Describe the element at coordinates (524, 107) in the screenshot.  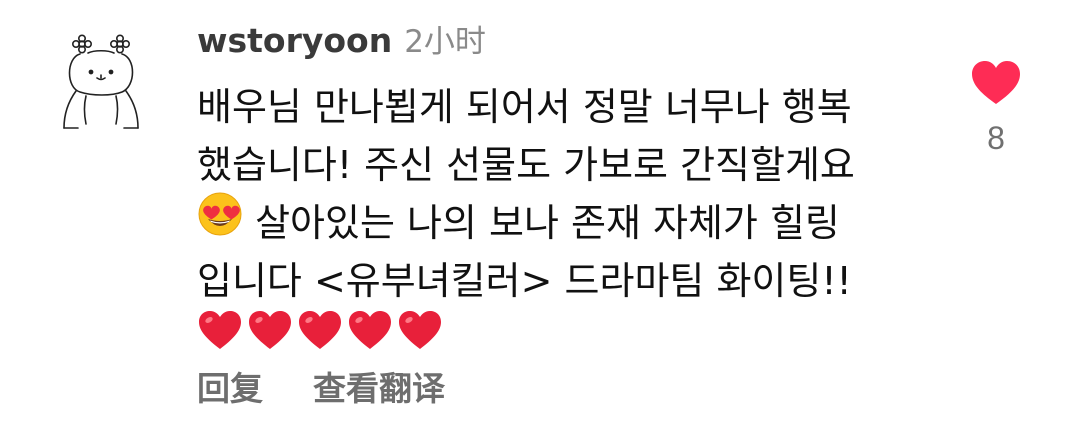
I see `comment-line-1: 배우님 만나뵙게 되어서 정말 너무나 행복` at that location.